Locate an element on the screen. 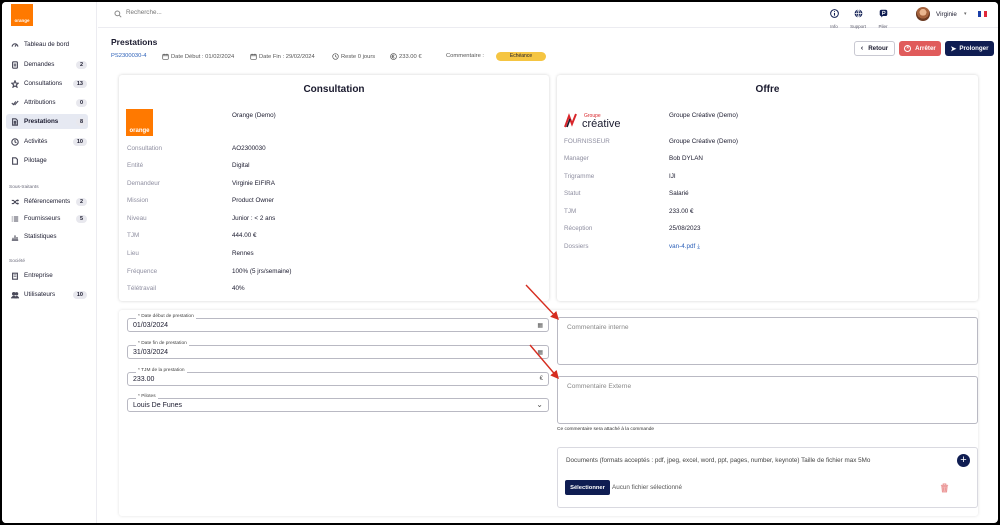 The height and width of the screenshot is (525, 1000). sidebar-item-attributions: Attributions 0 is located at coordinates (47, 102).